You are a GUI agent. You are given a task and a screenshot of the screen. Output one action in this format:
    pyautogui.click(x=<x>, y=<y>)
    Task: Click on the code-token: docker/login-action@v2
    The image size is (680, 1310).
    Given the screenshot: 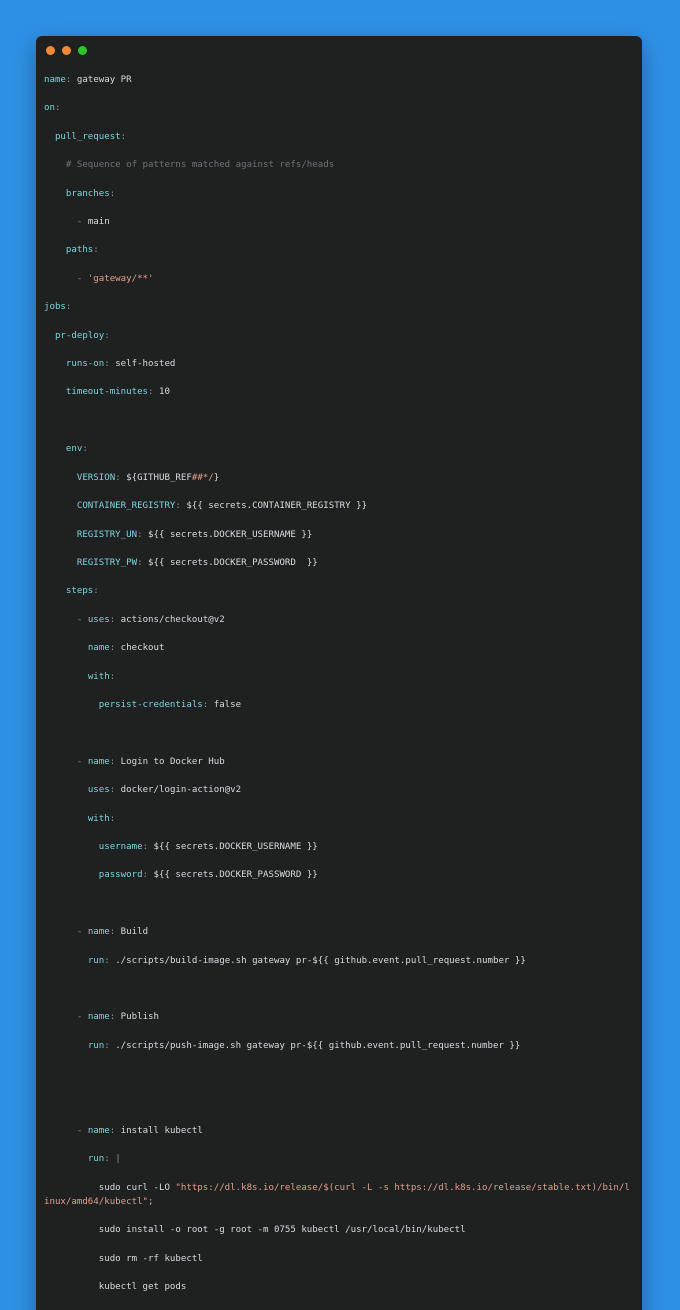 What is the action you would take?
    pyautogui.click(x=181, y=790)
    